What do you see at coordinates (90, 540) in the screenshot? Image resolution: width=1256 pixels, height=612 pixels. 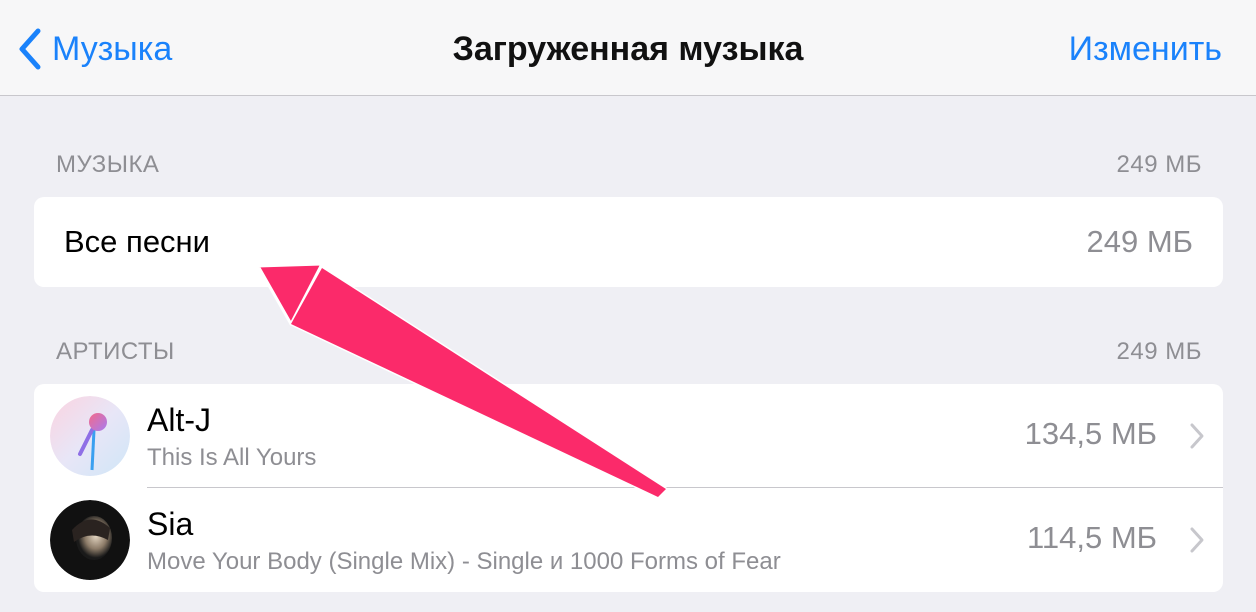 I see `artist-photo` at bounding box center [90, 540].